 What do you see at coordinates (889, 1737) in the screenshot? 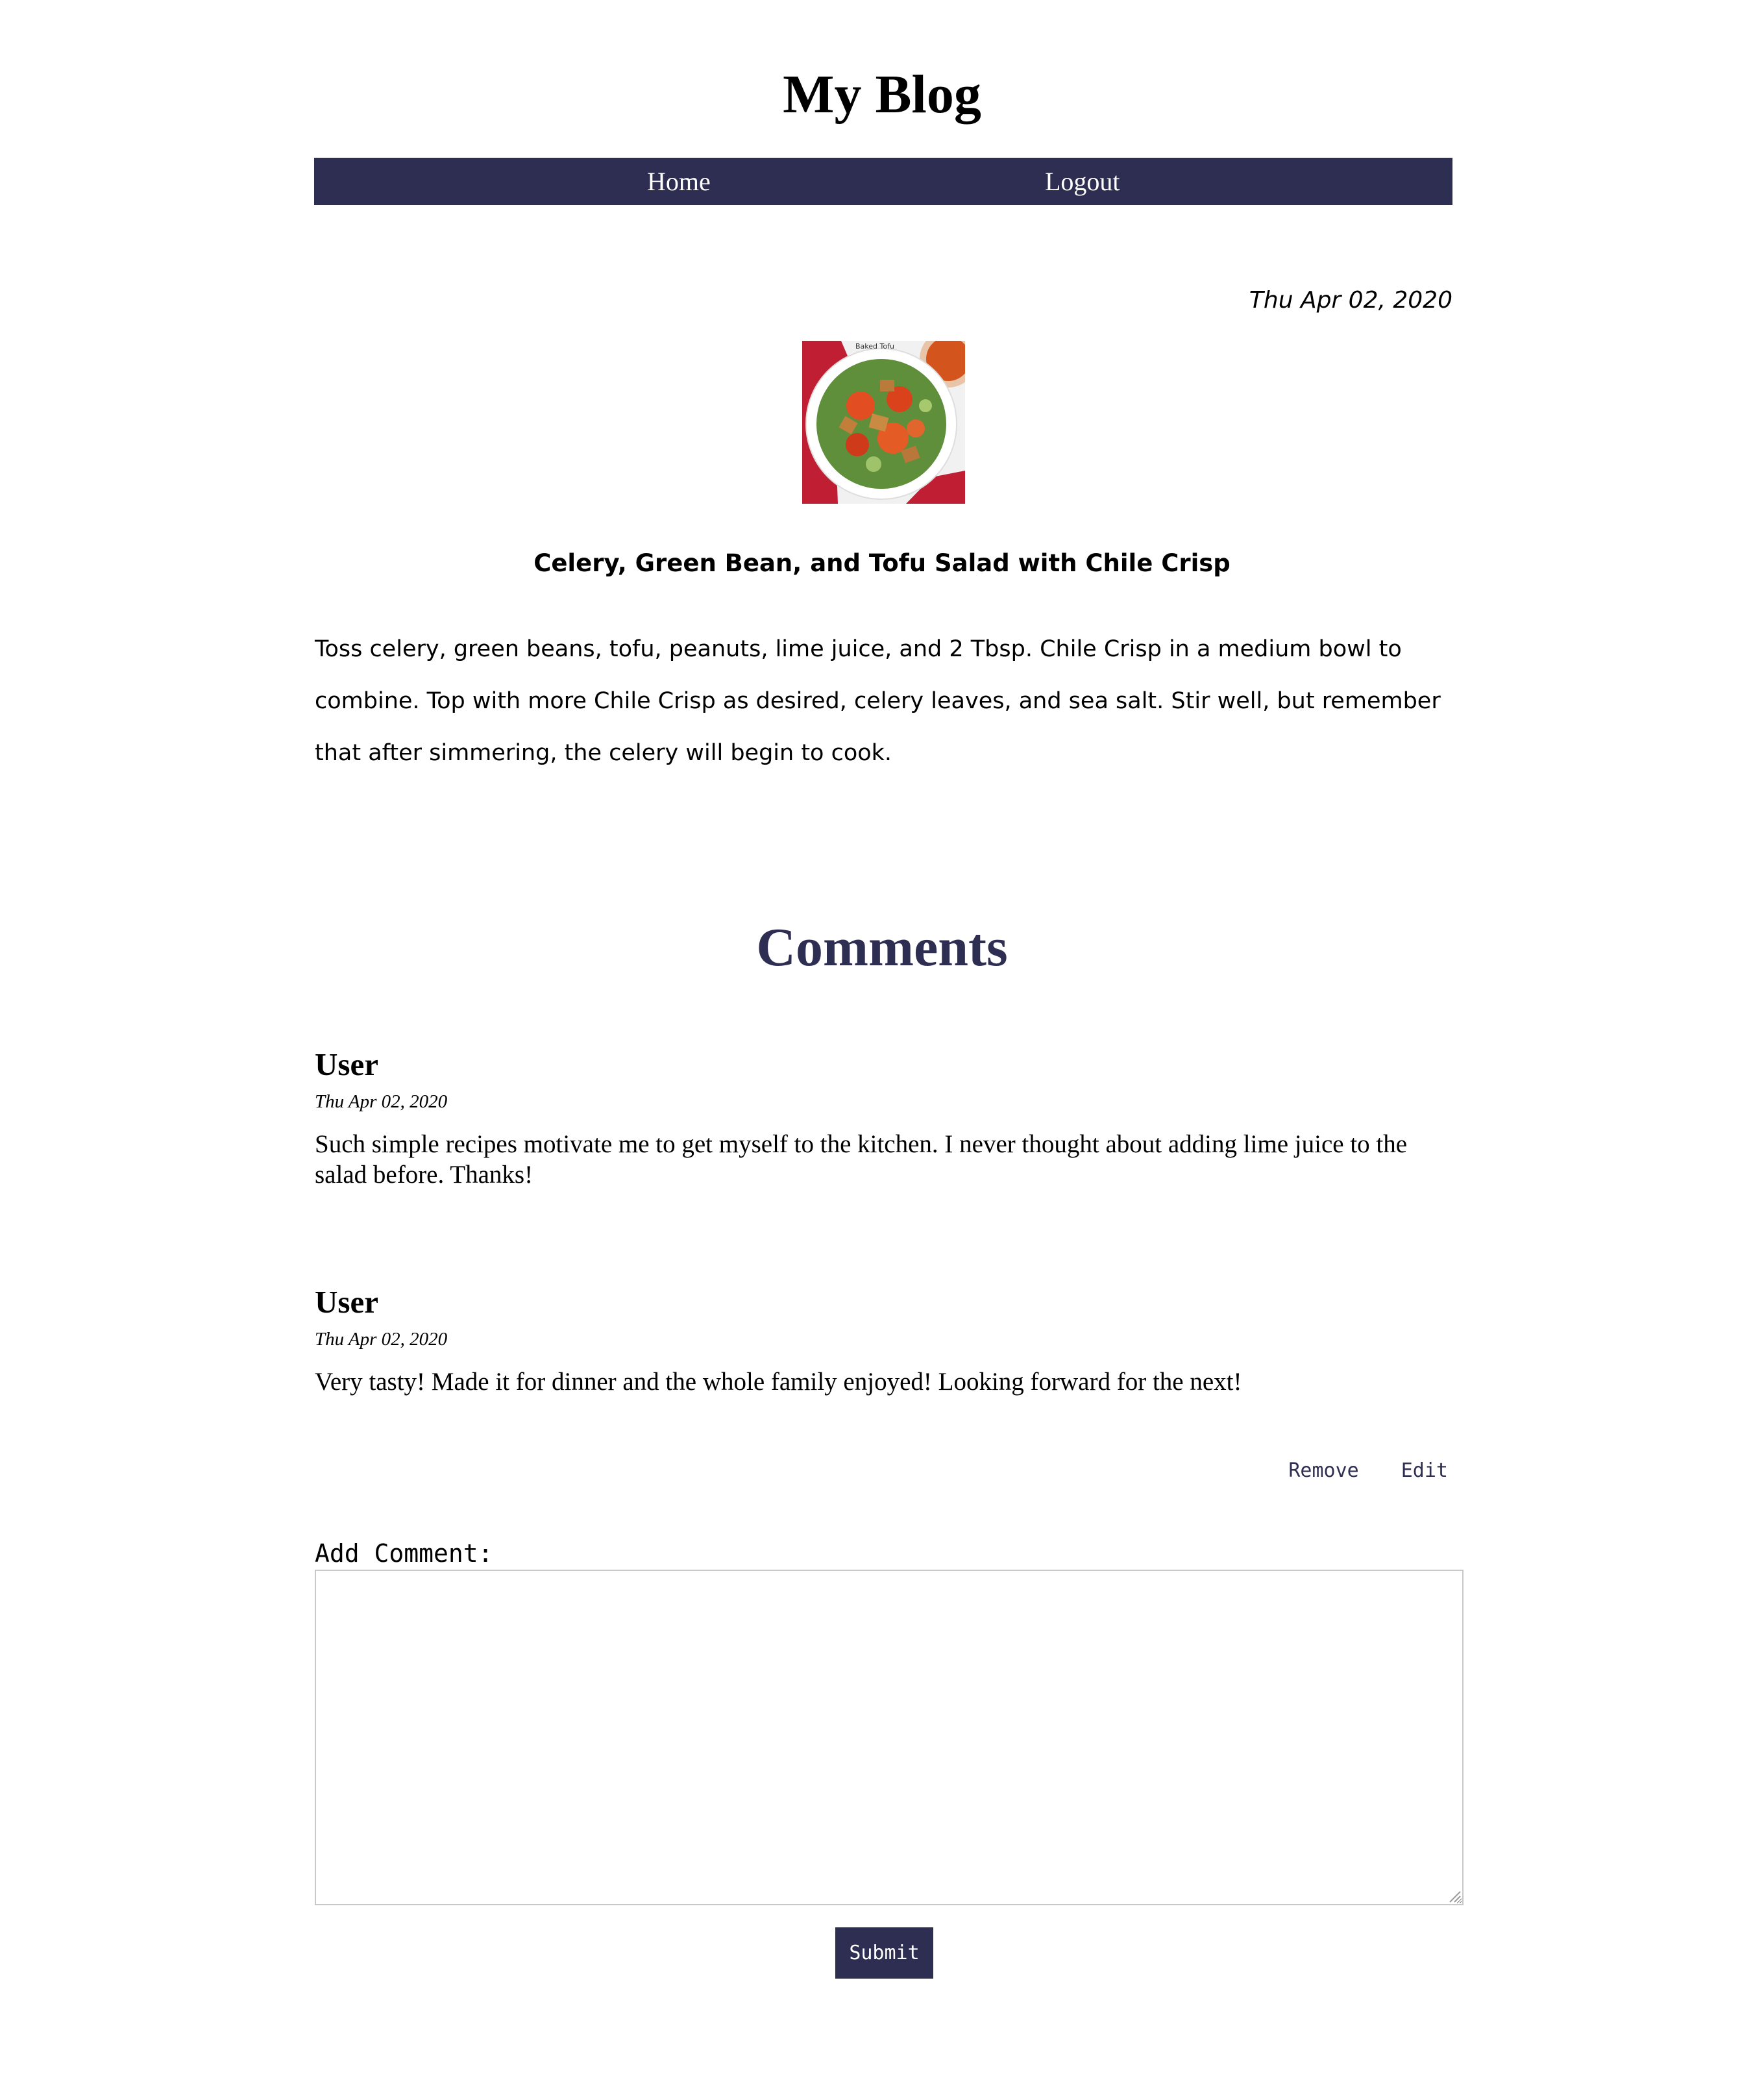
I see `comment-textarea` at bounding box center [889, 1737].